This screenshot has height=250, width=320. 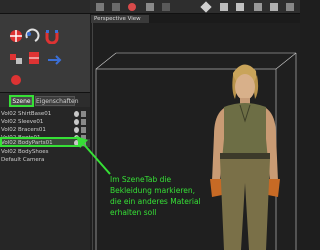 What do you see at coordinates (32, 36) in the screenshot?
I see `rotate-tool-icon` at bounding box center [32, 36].